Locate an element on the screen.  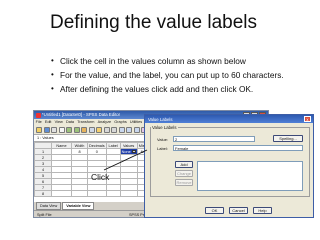
callout-arrow is located at coordinates (125, 160).